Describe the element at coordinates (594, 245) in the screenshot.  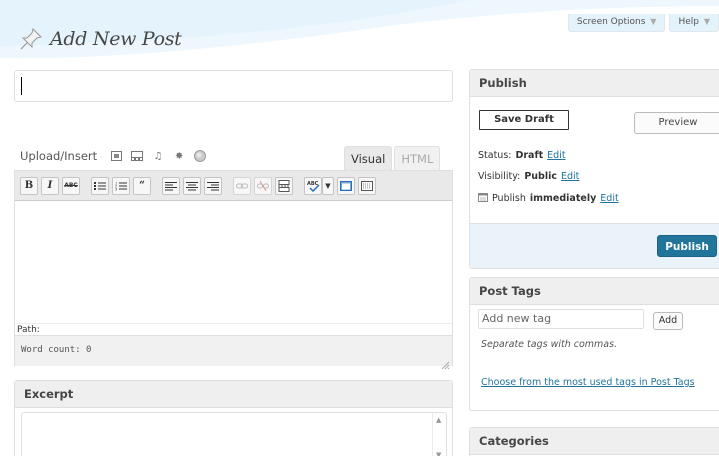
I see `publish-actions: Publish` at that location.